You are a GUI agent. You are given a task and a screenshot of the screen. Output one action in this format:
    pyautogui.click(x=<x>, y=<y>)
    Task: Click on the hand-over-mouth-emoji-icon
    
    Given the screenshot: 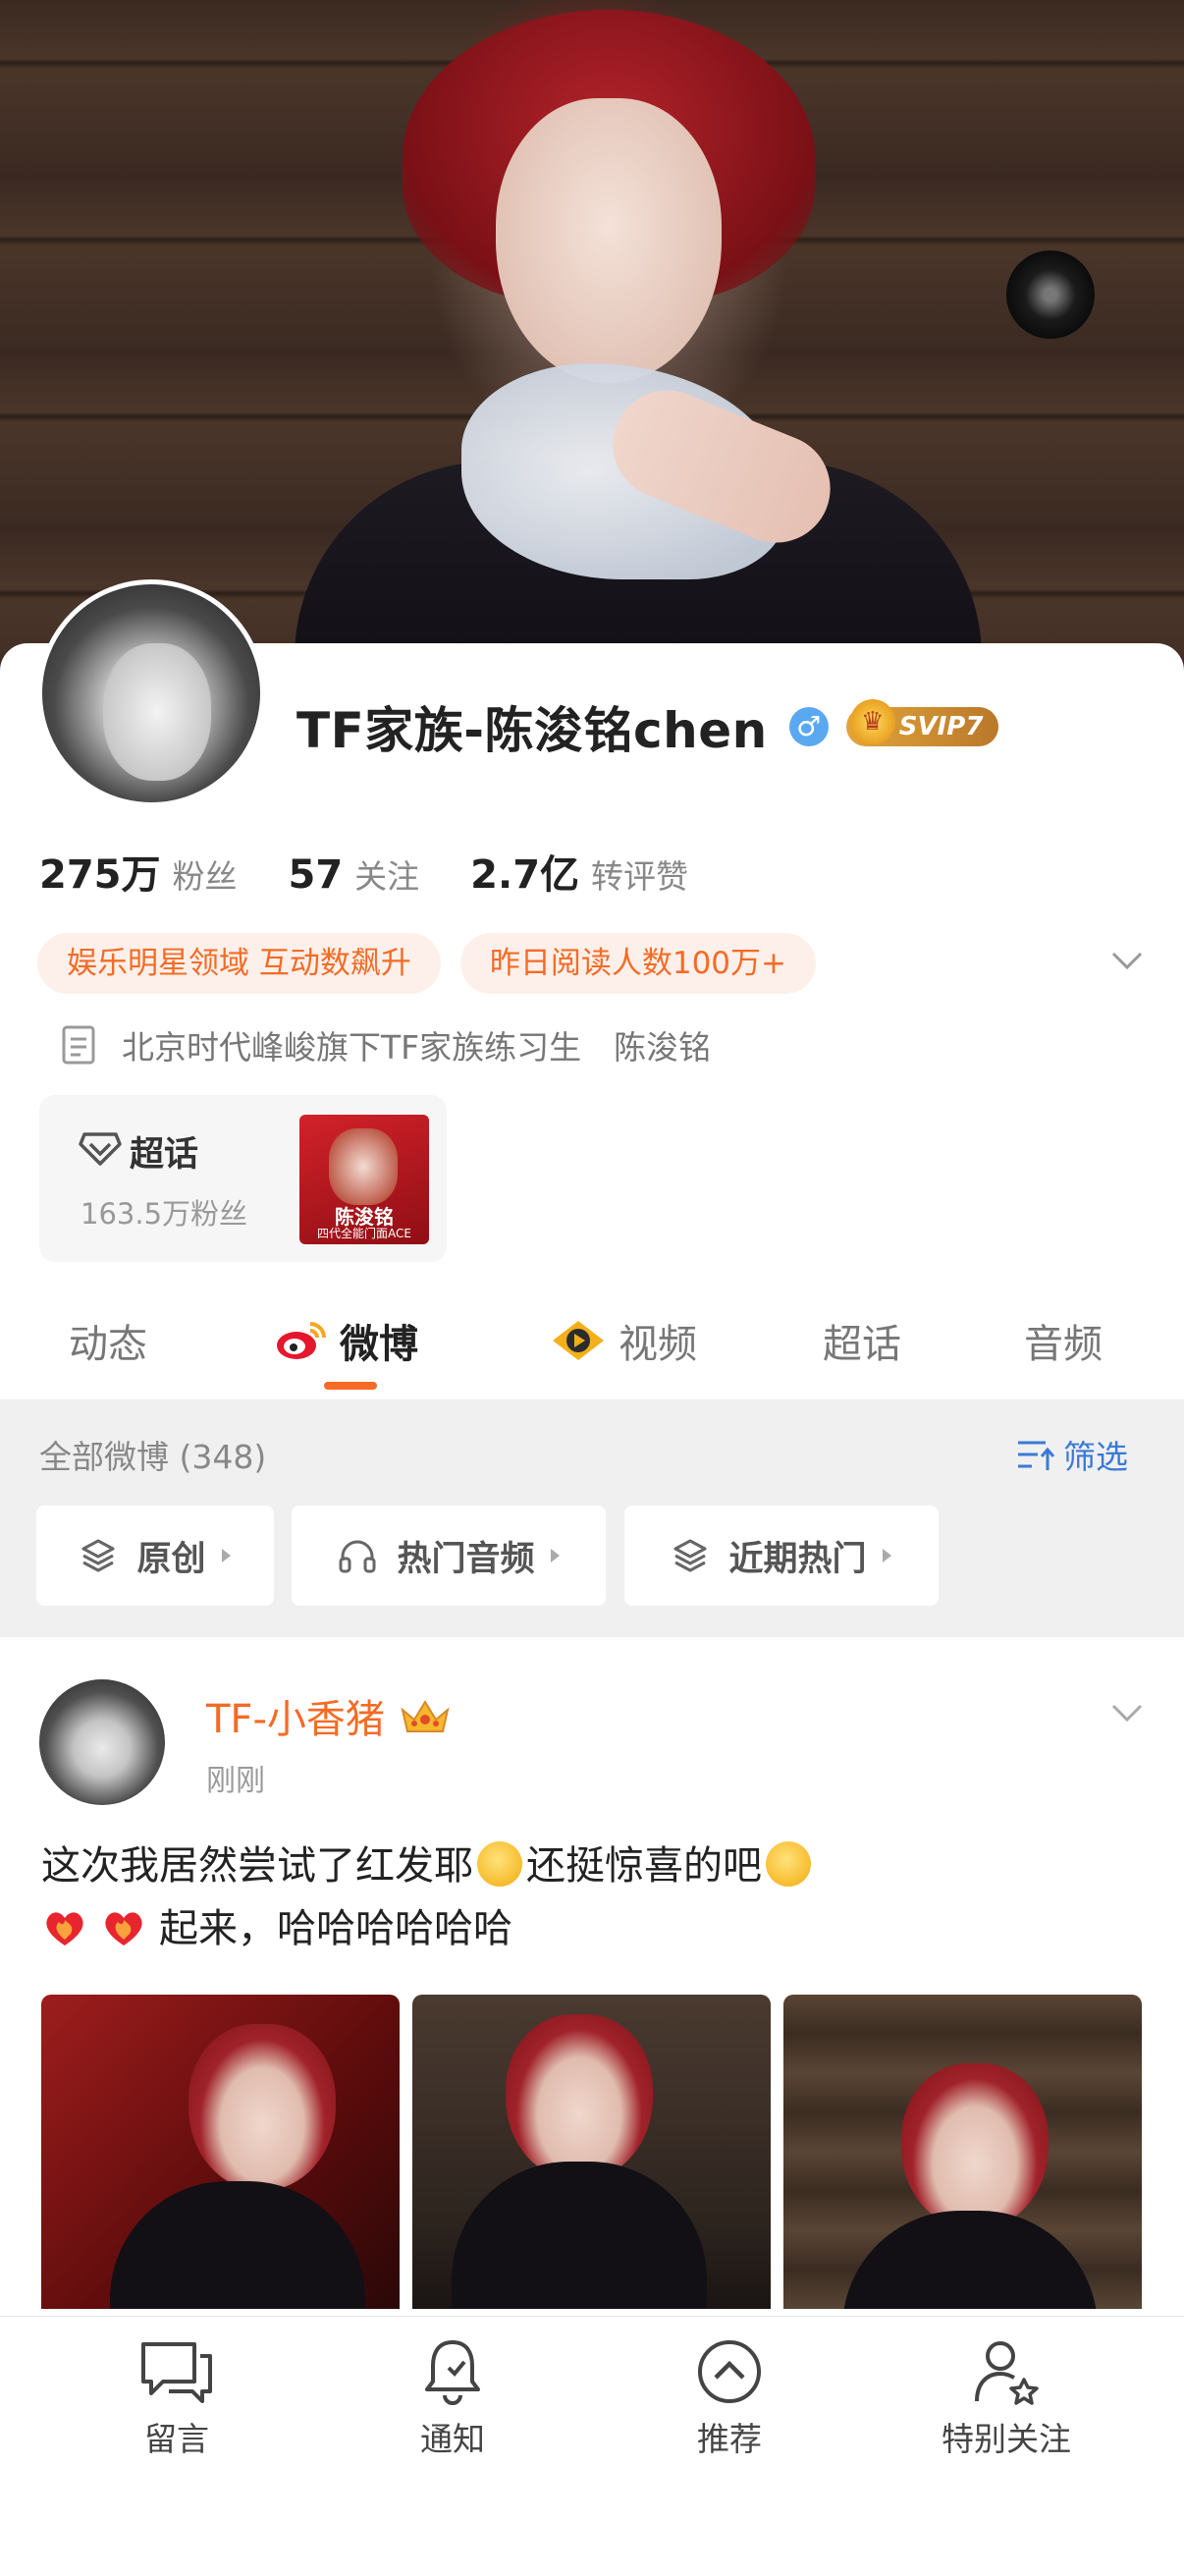 What is the action you would take?
    pyautogui.click(x=788, y=1864)
    